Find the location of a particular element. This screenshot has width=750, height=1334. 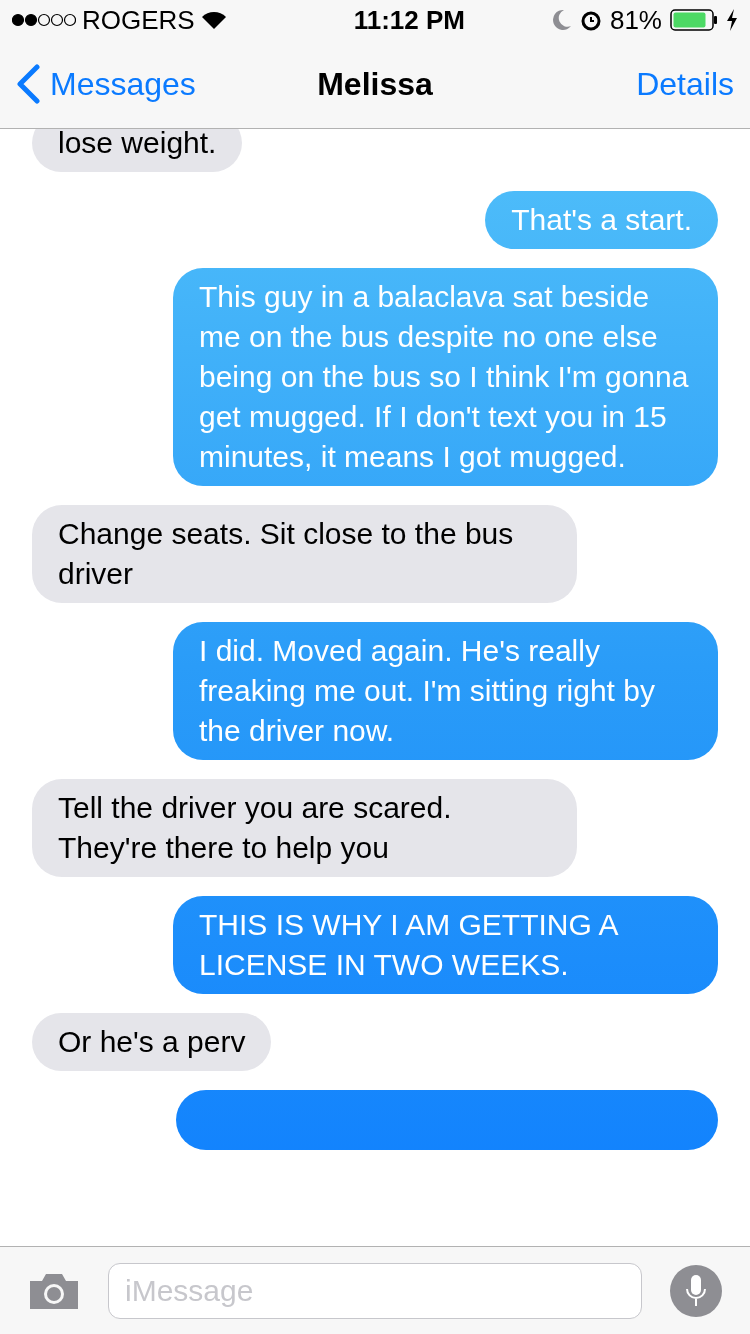

message-bubble: THIS IS WHY I AM GETTING A LICENSE IN TWO WEEKS. is located at coordinates (445, 945).